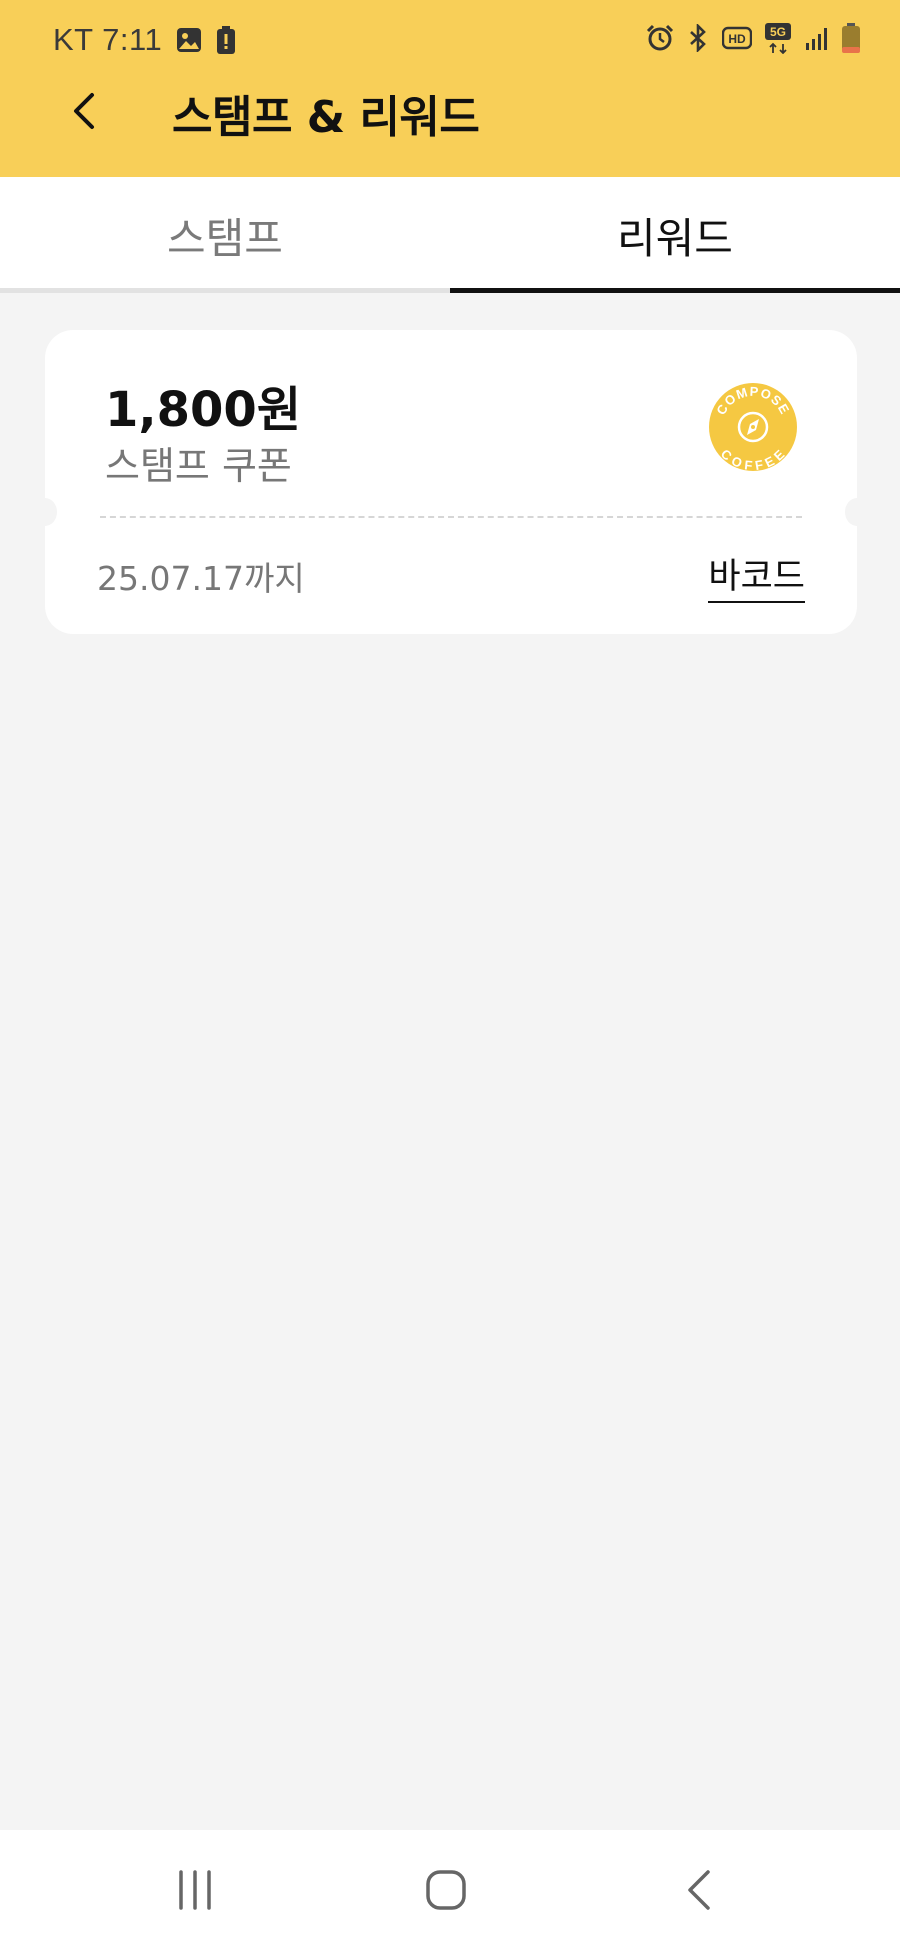  I want to click on recent-apps-icon, so click(195, 1890).